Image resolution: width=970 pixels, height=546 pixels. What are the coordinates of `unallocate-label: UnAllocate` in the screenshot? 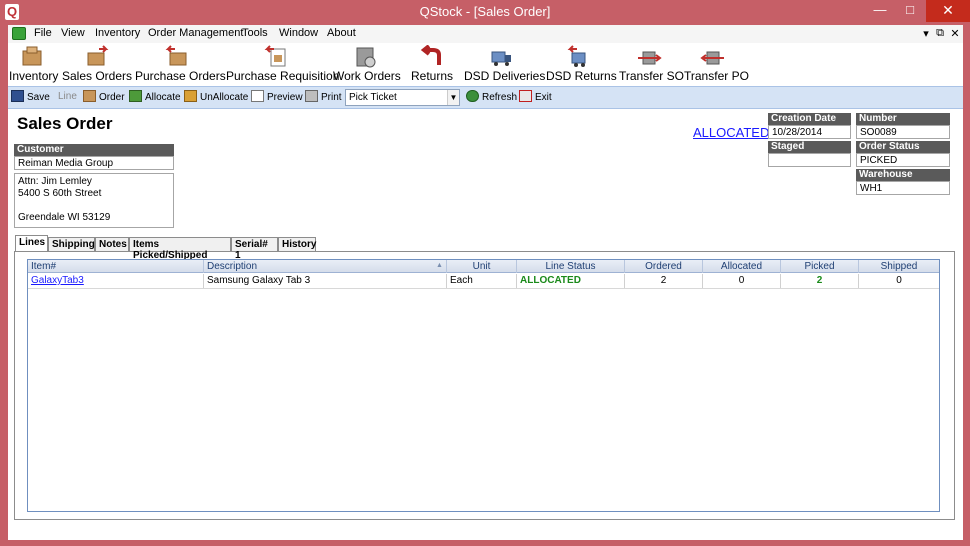 It's located at (224, 97).